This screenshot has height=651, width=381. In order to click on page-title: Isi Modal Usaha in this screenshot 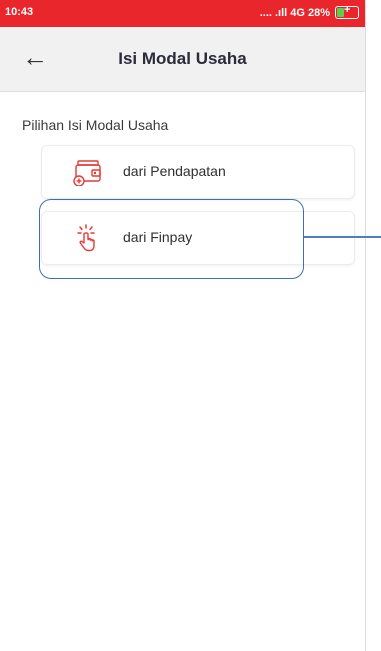, I will do `click(182, 58)`.